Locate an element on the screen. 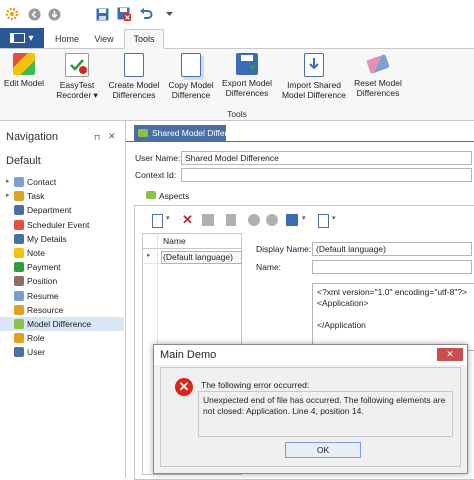 This screenshot has width=474, height=480. aspects-toolbar: ▾ ✕ ▾ ▾ is located at coordinates (304, 221).